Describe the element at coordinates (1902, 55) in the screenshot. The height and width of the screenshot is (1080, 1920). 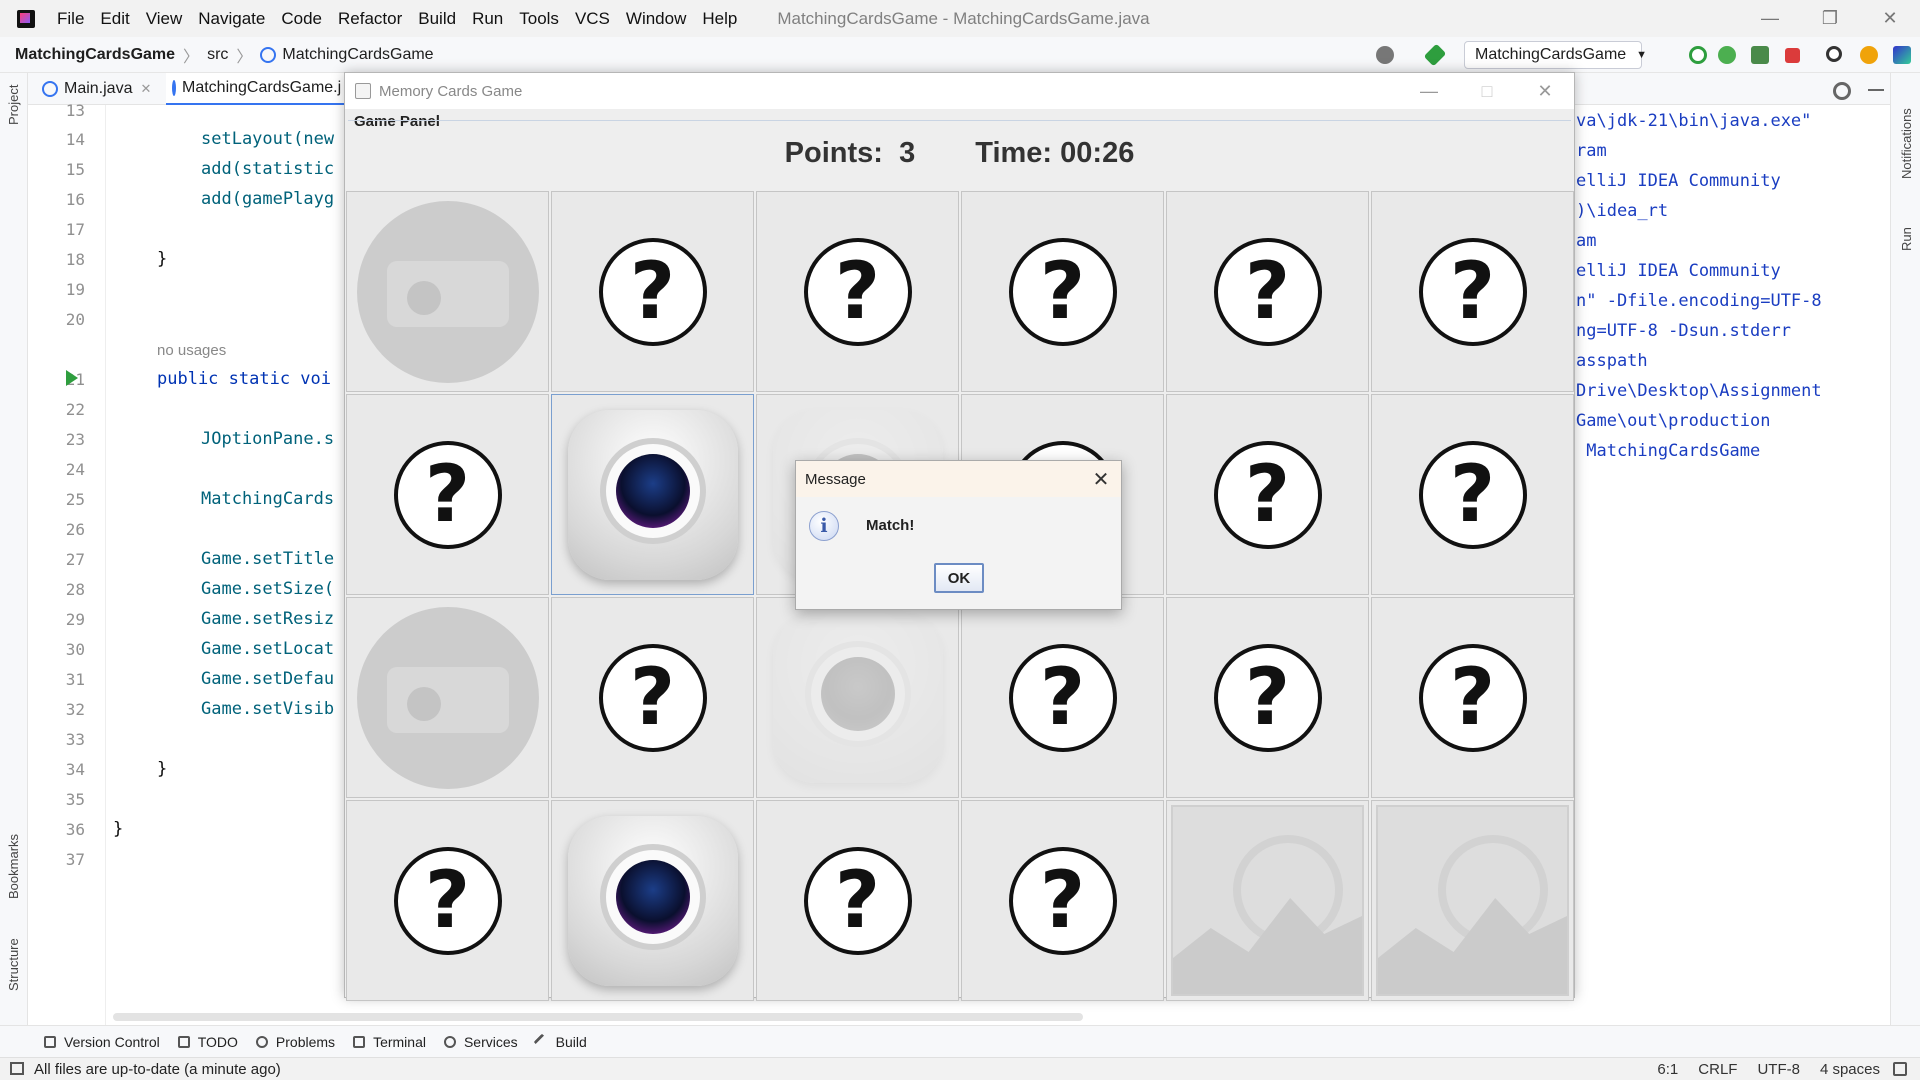
I see `plugin-icon` at that location.